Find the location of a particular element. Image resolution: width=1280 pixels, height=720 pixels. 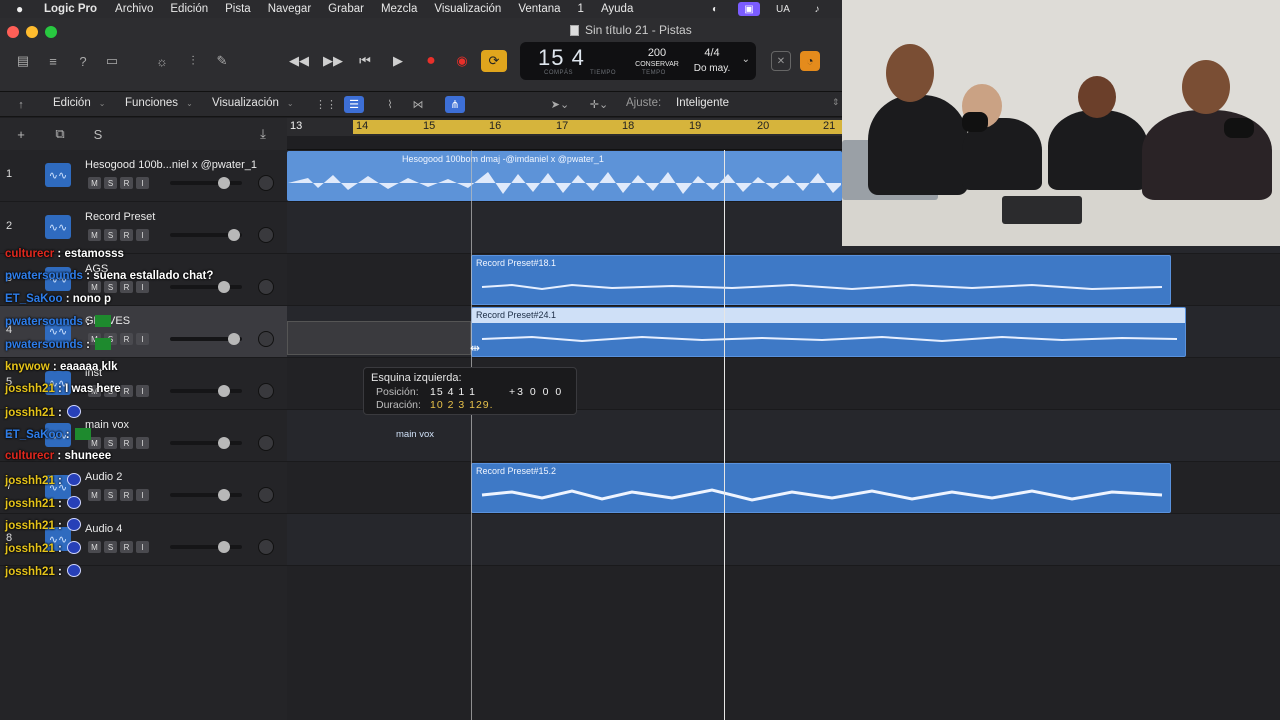

menu-edicion: Edición is located at coordinates (189, 9).